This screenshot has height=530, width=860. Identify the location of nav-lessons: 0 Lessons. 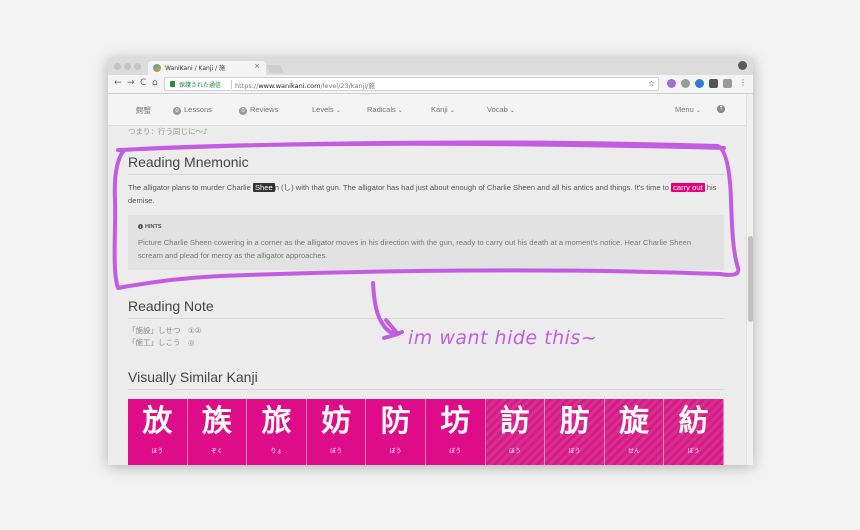
(192, 110).